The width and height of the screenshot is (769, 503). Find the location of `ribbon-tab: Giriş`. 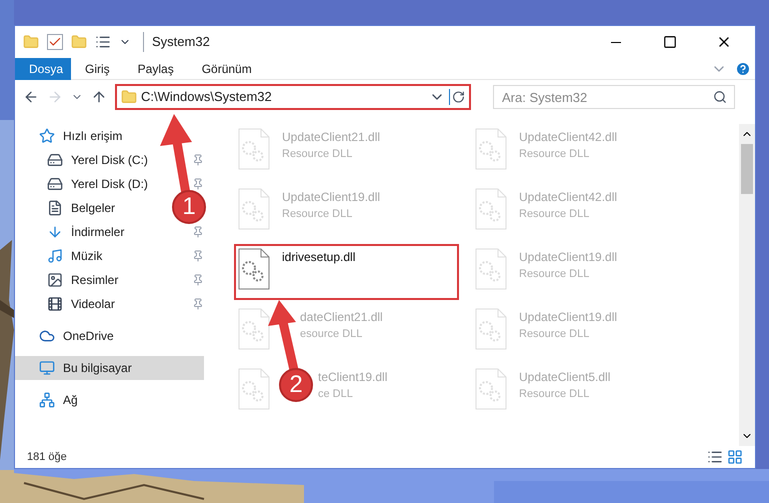

ribbon-tab: Giriş is located at coordinates (97, 69).